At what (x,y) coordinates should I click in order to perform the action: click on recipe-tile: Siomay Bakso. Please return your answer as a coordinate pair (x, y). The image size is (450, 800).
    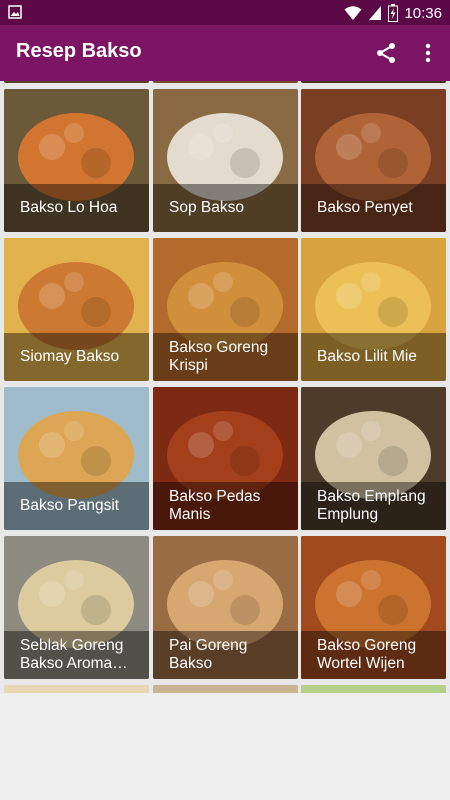
    Looking at the image, I should click on (76, 309).